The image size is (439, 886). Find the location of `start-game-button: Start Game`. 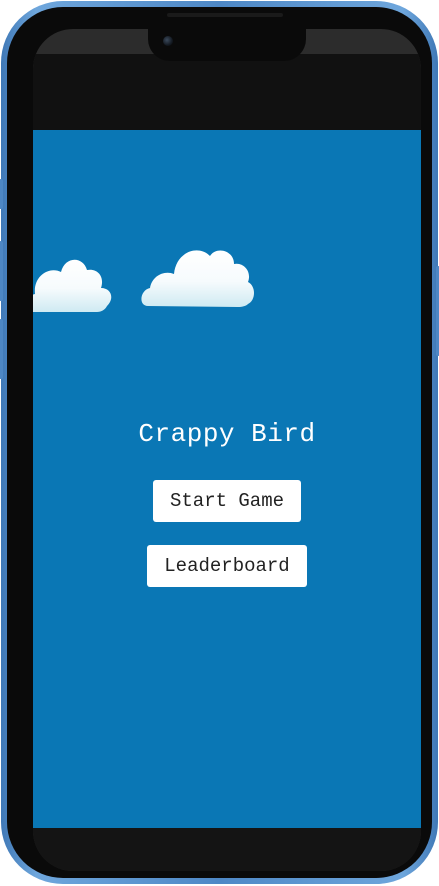

start-game-button: Start Game is located at coordinates (227, 501).